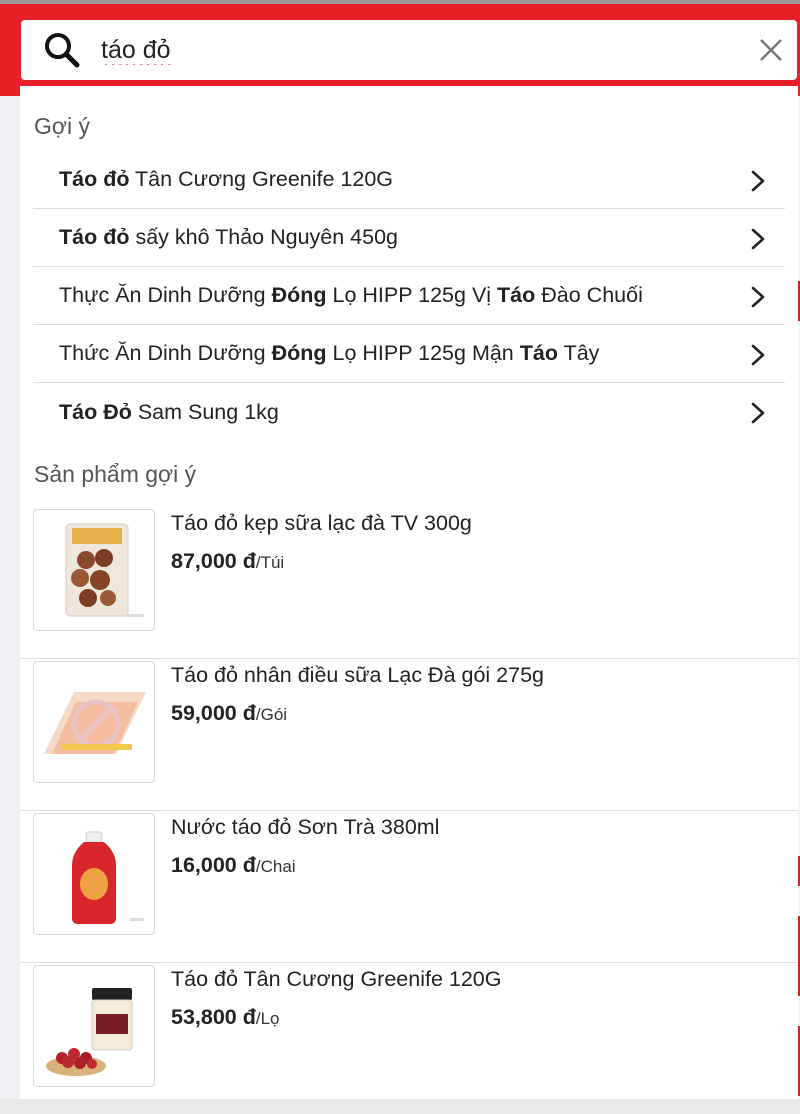 This screenshot has height=1114, width=800. I want to click on suggestion-match-text: Táo Đỏ, so click(95, 411).